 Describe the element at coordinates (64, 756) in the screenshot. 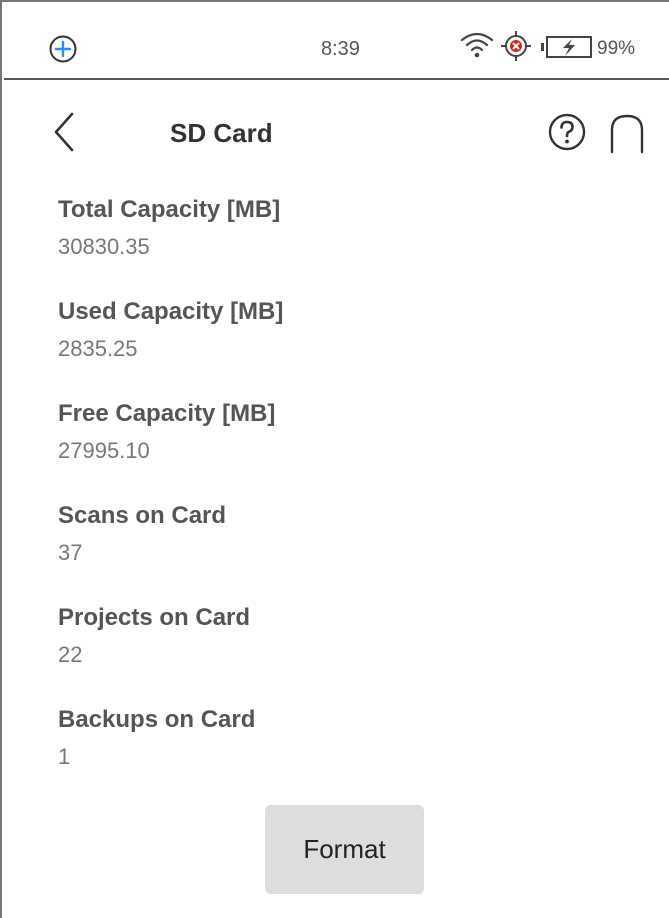

I see `info-value: 1` at that location.